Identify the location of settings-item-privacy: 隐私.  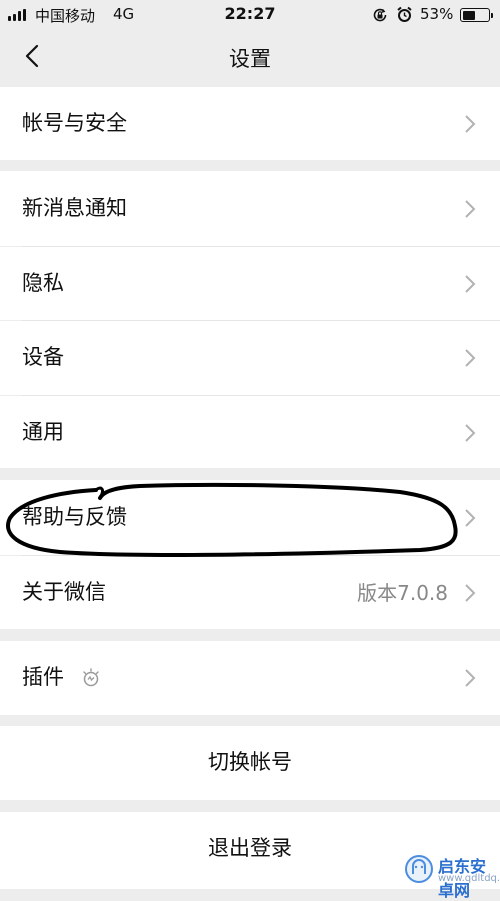
(250, 283).